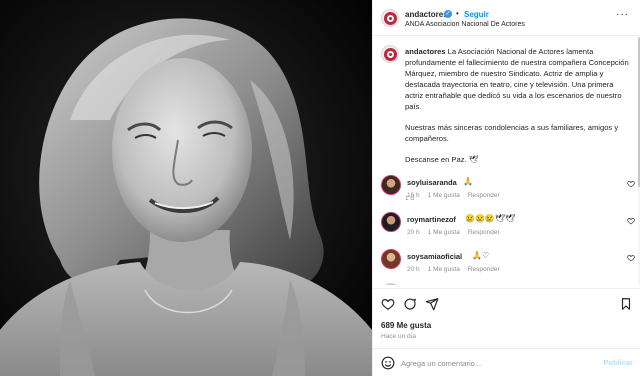  What do you see at coordinates (425, 51) in the screenshot?
I see `caption-username: andactores` at bounding box center [425, 51].